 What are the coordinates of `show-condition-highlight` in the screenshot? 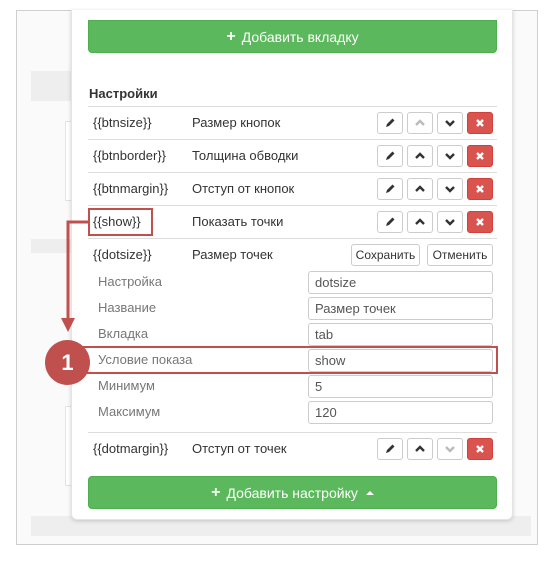 It's located at (285, 360).